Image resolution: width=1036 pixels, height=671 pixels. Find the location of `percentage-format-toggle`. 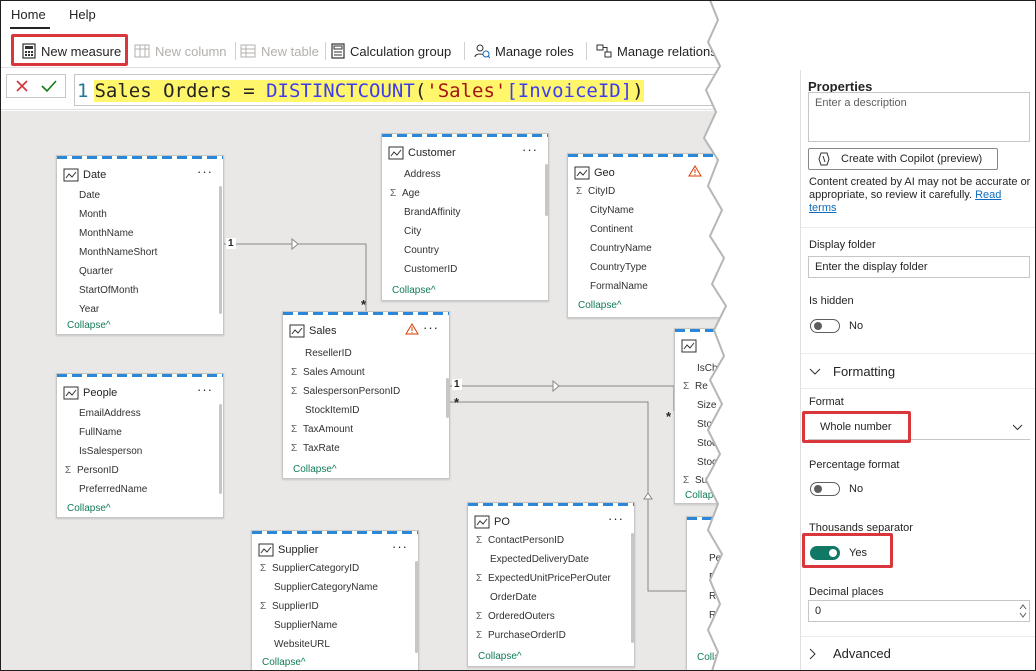

percentage-format-toggle is located at coordinates (825, 489).